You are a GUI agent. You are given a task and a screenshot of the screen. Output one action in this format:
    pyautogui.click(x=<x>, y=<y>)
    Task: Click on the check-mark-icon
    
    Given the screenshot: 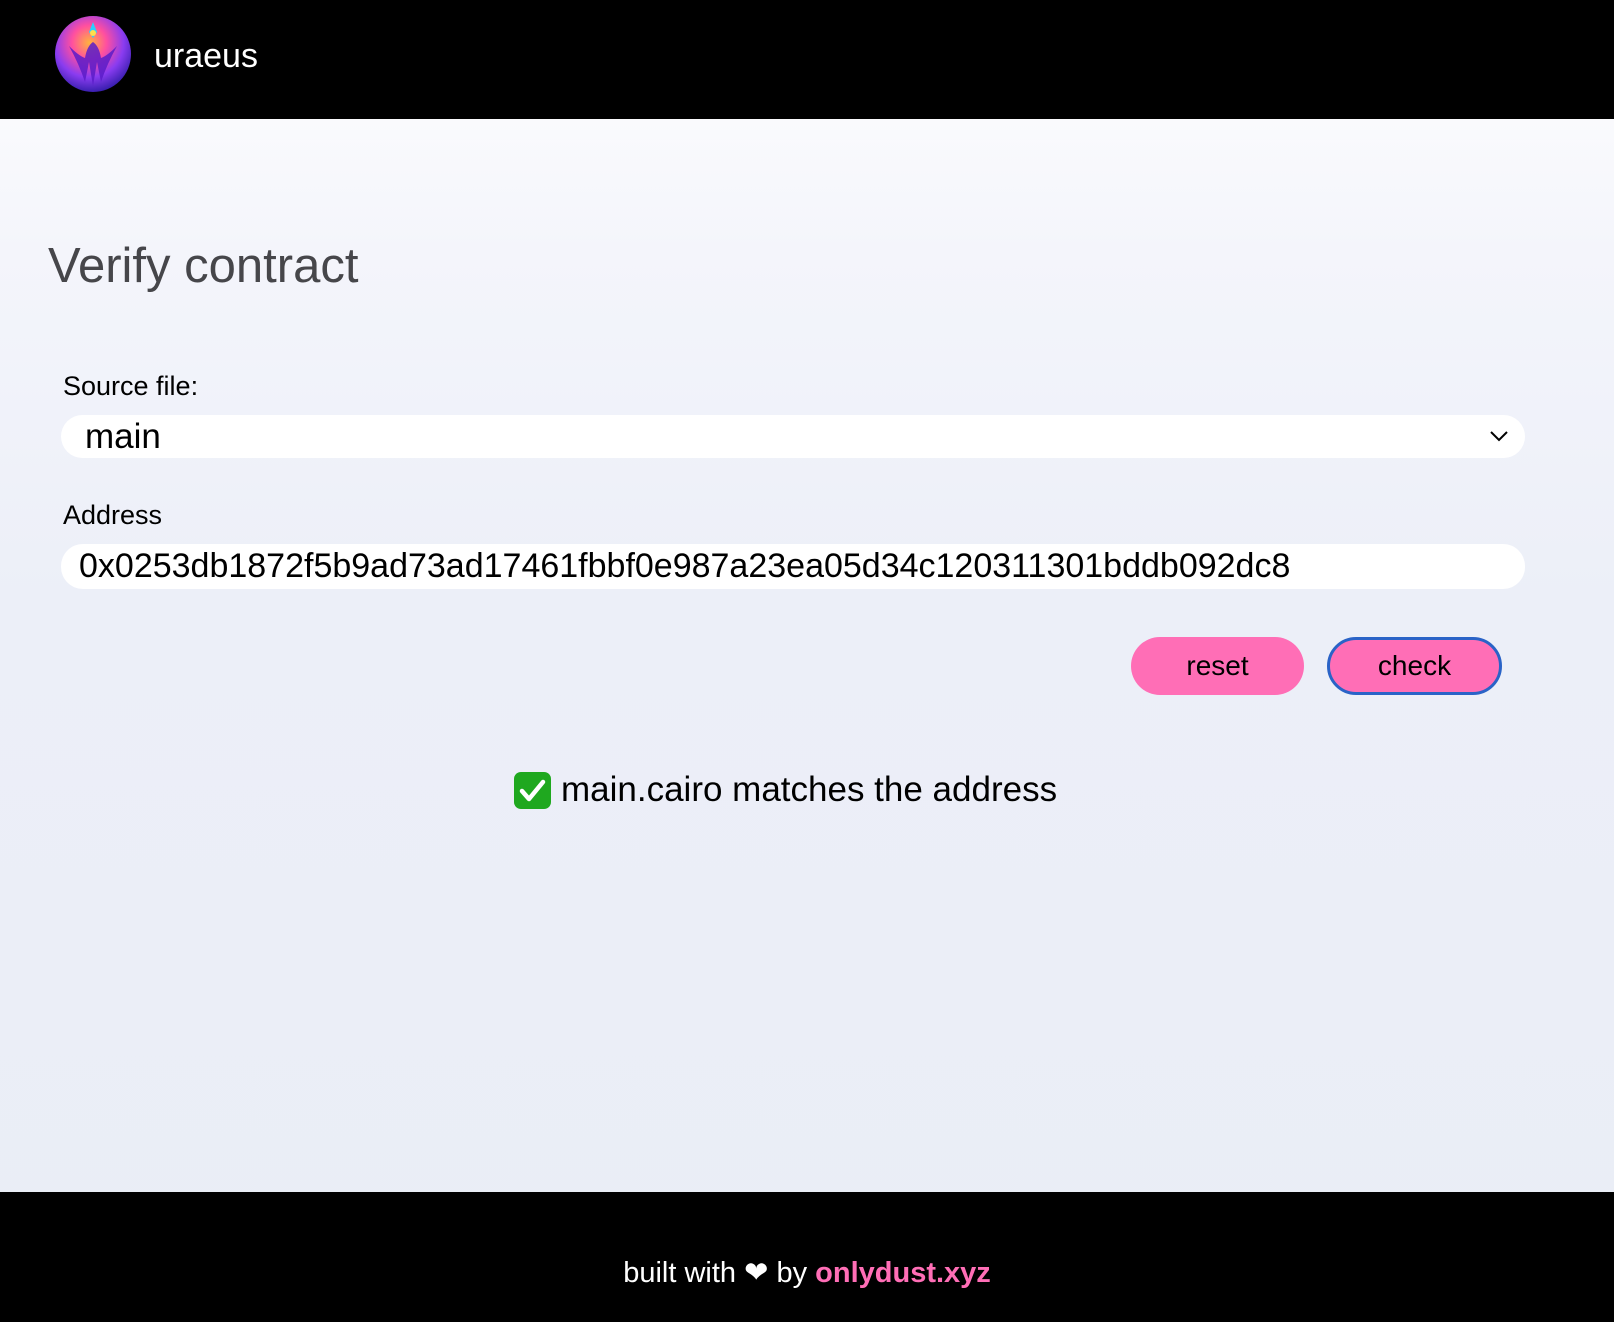 What is the action you would take?
    pyautogui.click(x=532, y=790)
    